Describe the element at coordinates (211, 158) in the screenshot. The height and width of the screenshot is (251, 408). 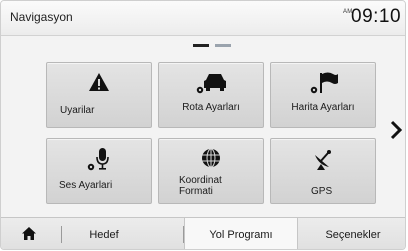
I see `globe-icon` at that location.